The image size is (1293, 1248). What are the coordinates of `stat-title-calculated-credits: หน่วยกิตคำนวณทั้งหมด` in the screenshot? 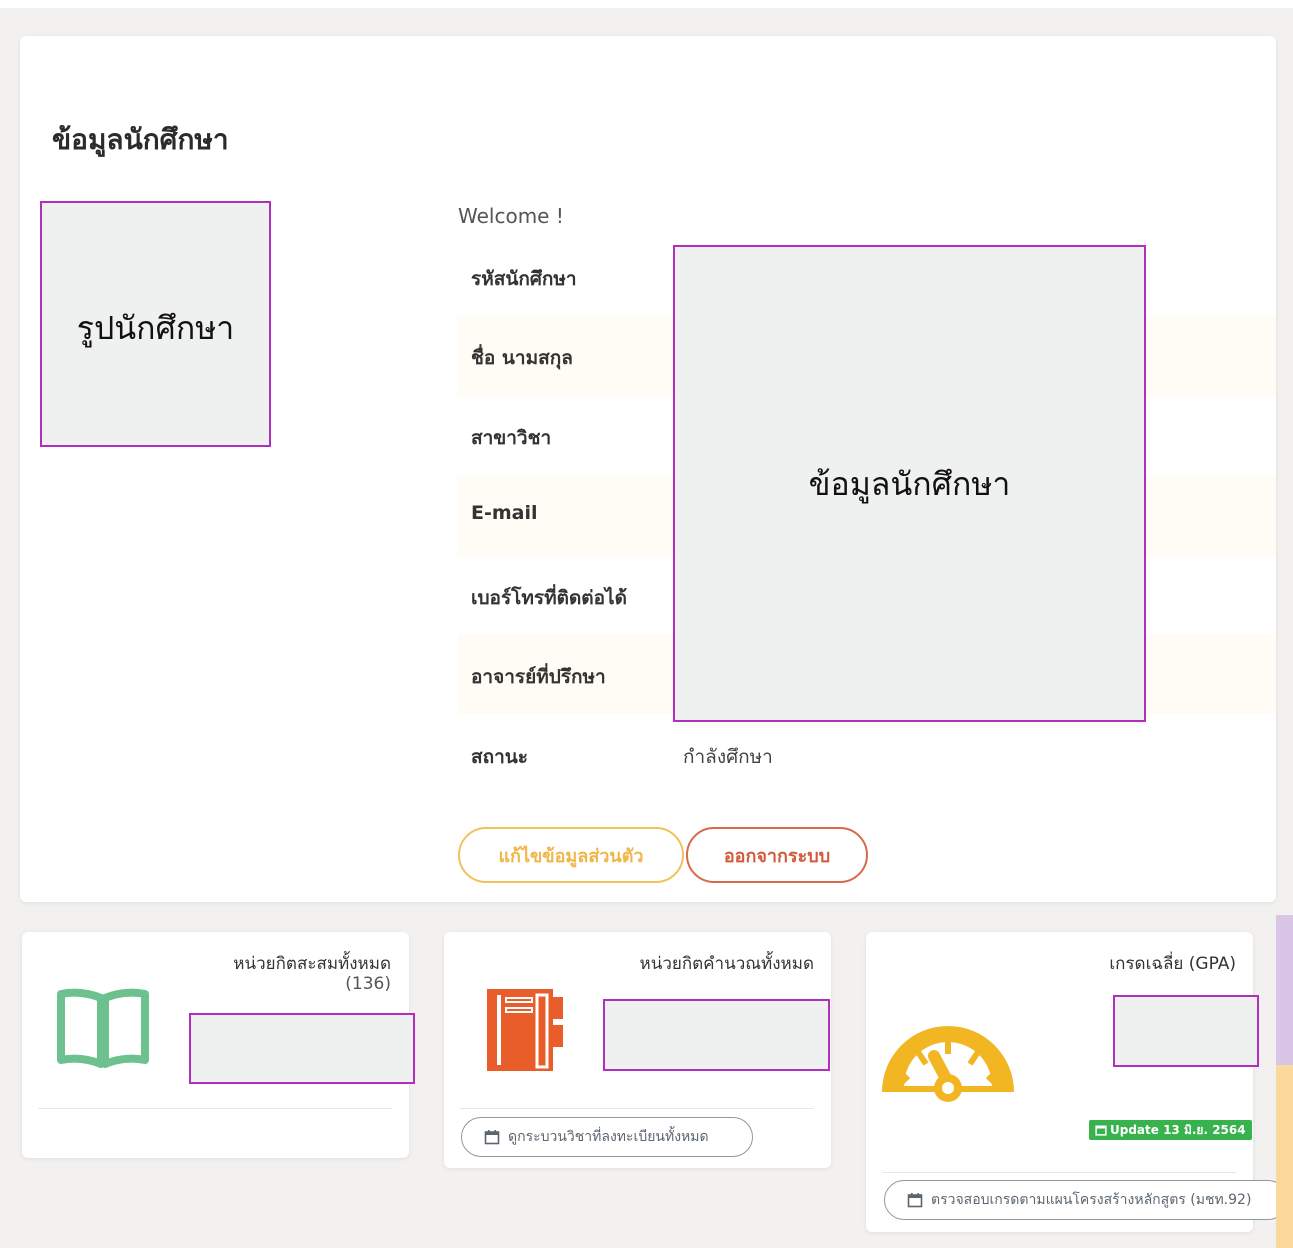 It's located at (726, 964).